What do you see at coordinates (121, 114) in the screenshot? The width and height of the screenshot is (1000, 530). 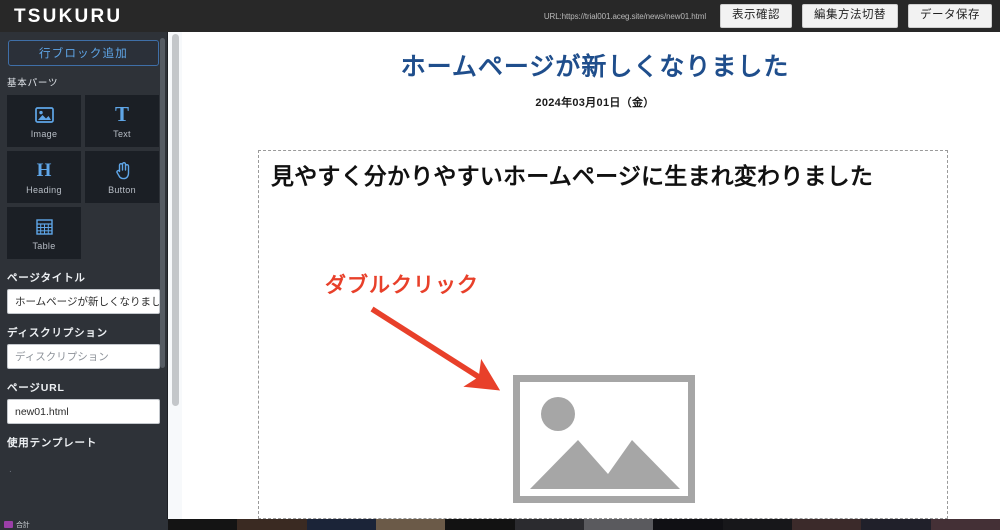 I see `text-t-icon: T` at bounding box center [121, 114].